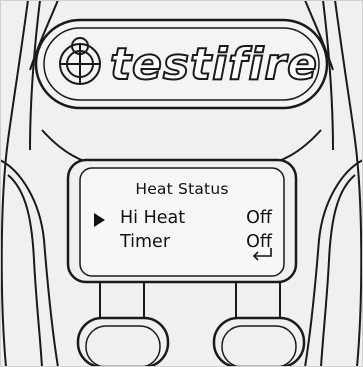  What do you see at coordinates (259, 218) in the screenshot?
I see `menu-item-value: Off` at bounding box center [259, 218].